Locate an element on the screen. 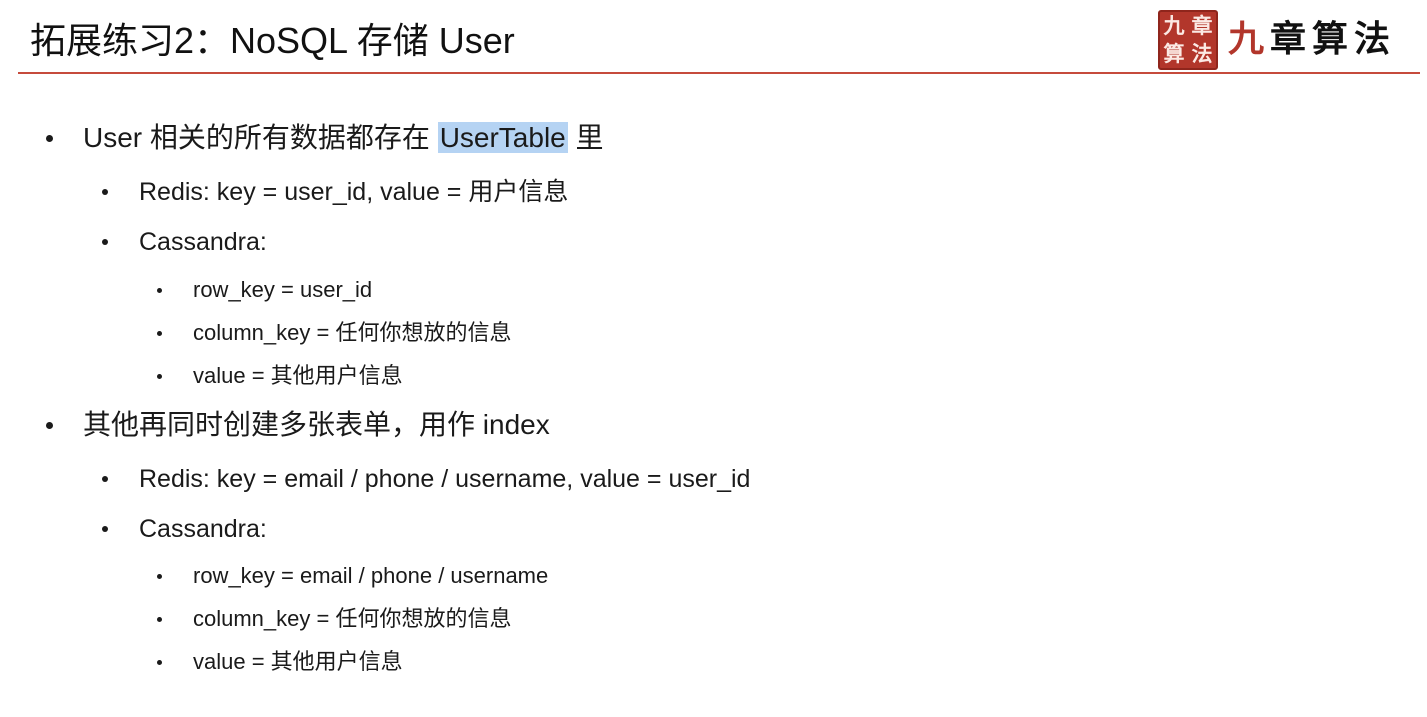 This screenshot has width=1427, height=717. bullet-level1-usertable: User 相关的所有数据都存在 UserTable 里 is located at coordinates (343, 138).